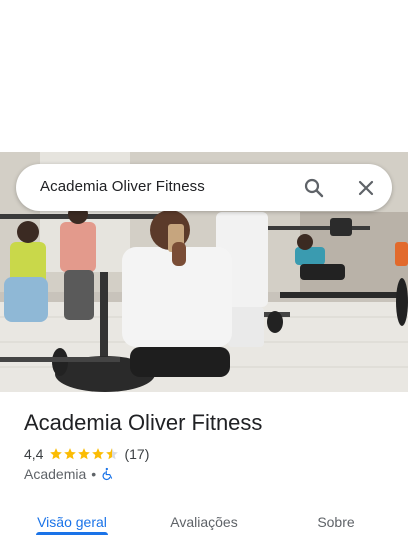 The image size is (408, 544). What do you see at coordinates (136, 454) in the screenshot?
I see `review-count: (17)` at bounding box center [136, 454].